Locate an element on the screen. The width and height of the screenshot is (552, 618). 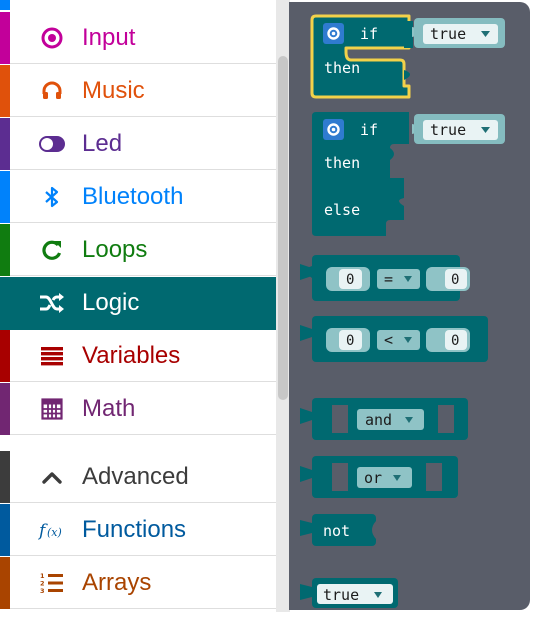
operator-value: and is located at coordinates (378, 420).